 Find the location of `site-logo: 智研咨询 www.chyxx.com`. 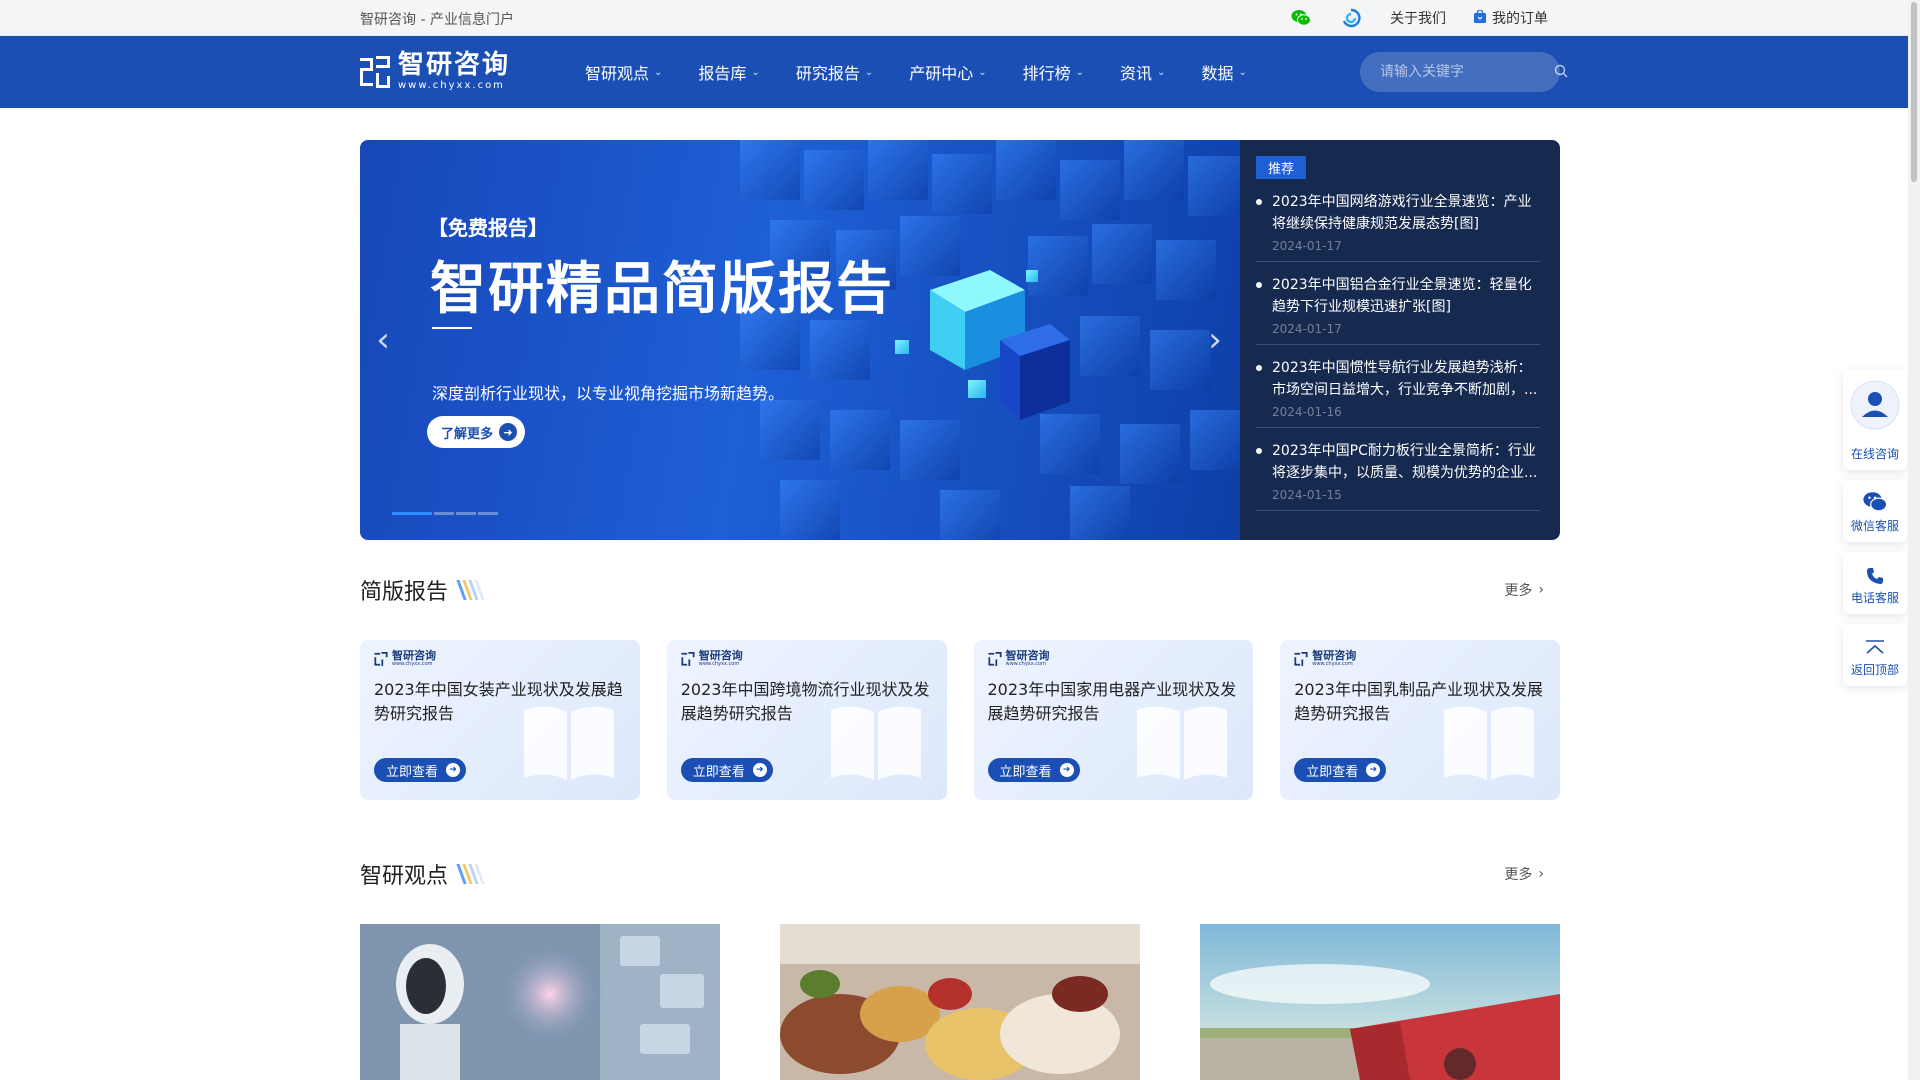

site-logo: 智研咨询 www.chyxx.com is located at coordinates (435, 71).